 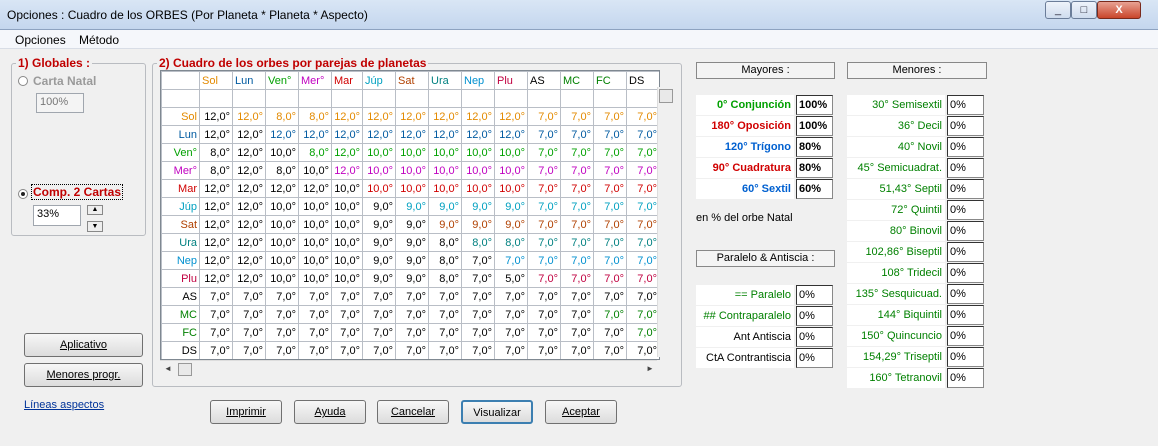 What do you see at coordinates (99, 40) in the screenshot?
I see `menu-metodo: Método` at bounding box center [99, 40].